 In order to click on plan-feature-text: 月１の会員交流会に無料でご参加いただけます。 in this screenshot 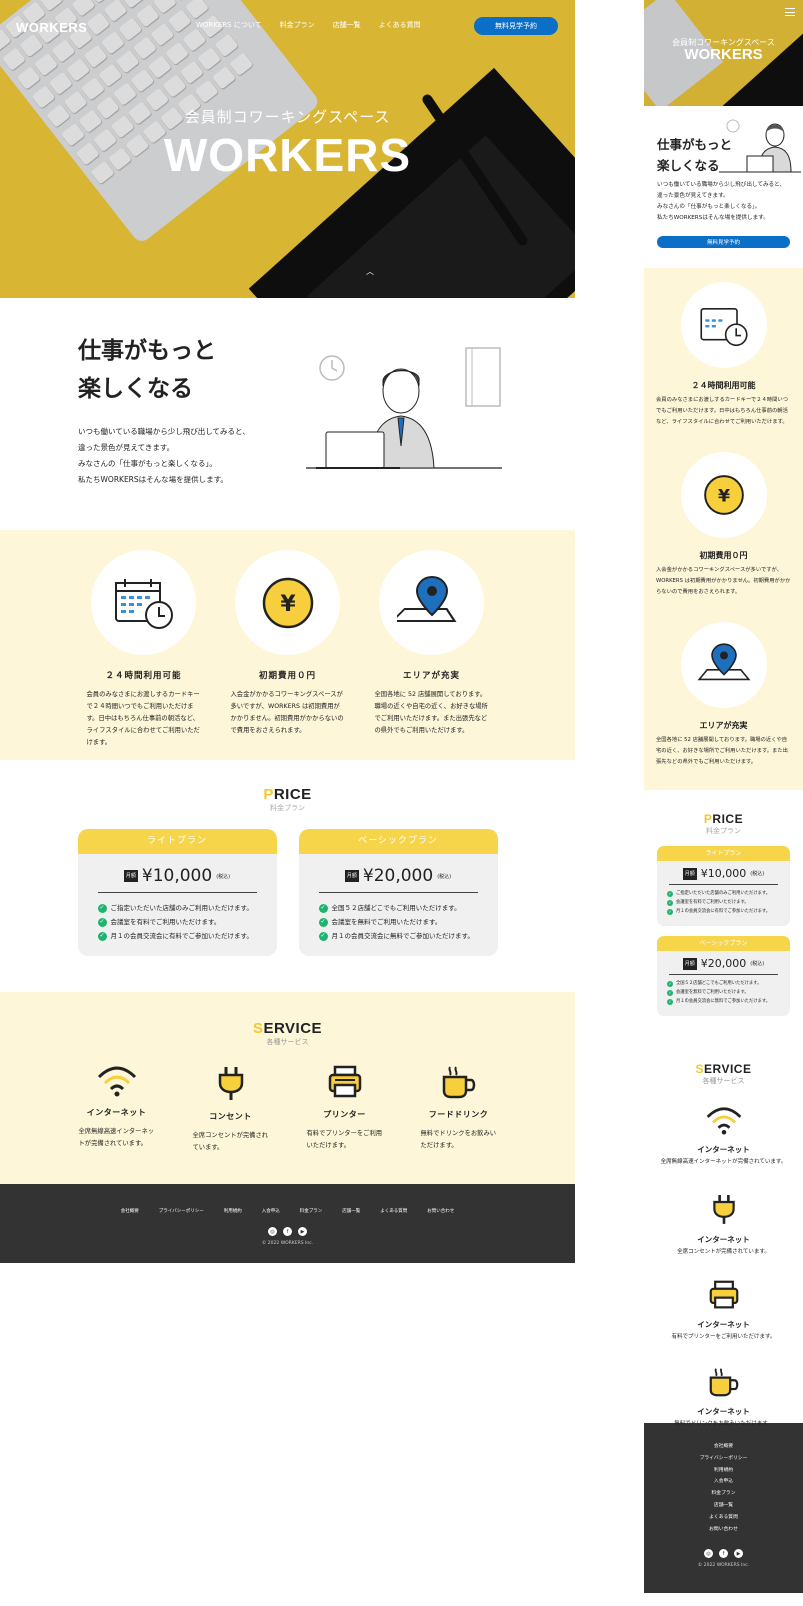, I will do `click(723, 1001)`.